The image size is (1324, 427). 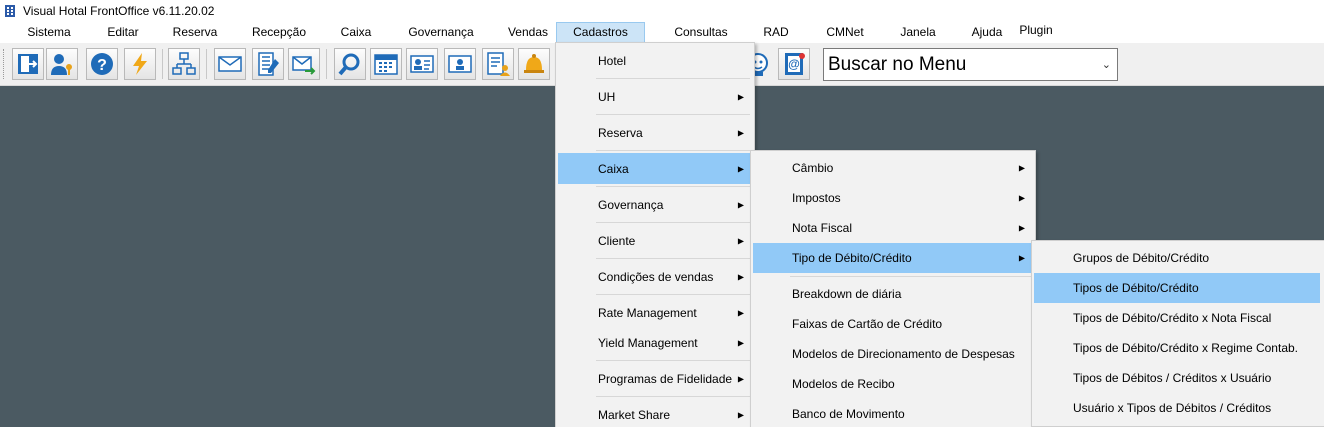 What do you see at coordinates (1178, 318) in the screenshot?
I see `tipo-item-tipos-x-nota-fiscal: Tipos de Débito/Crédito x Nota Fiscal` at bounding box center [1178, 318].